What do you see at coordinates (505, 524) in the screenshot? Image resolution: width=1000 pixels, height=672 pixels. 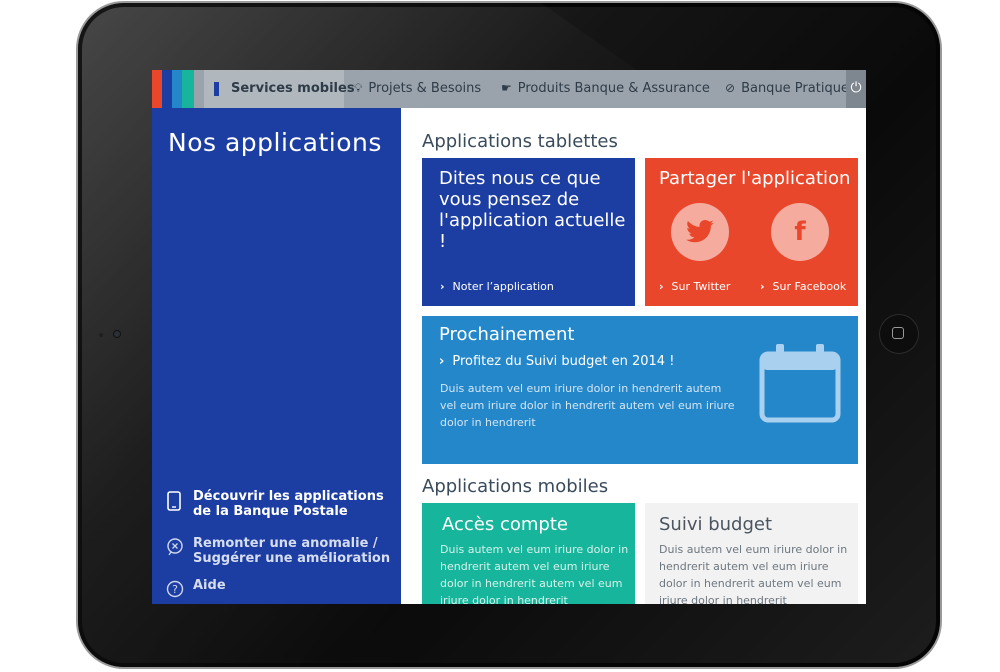 I see `acces-title: Accès compte` at bounding box center [505, 524].